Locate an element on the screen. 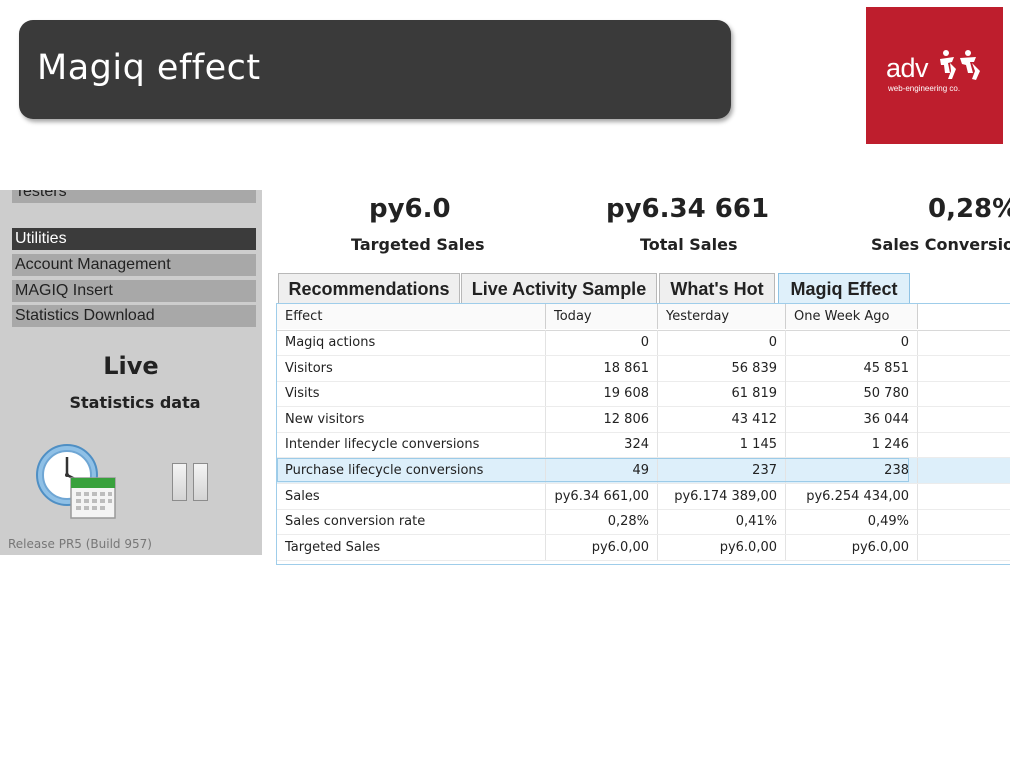 Image resolution: width=1024 pixels, height=768 pixels. company-logo: adv web-engineering co. is located at coordinates (934, 75).